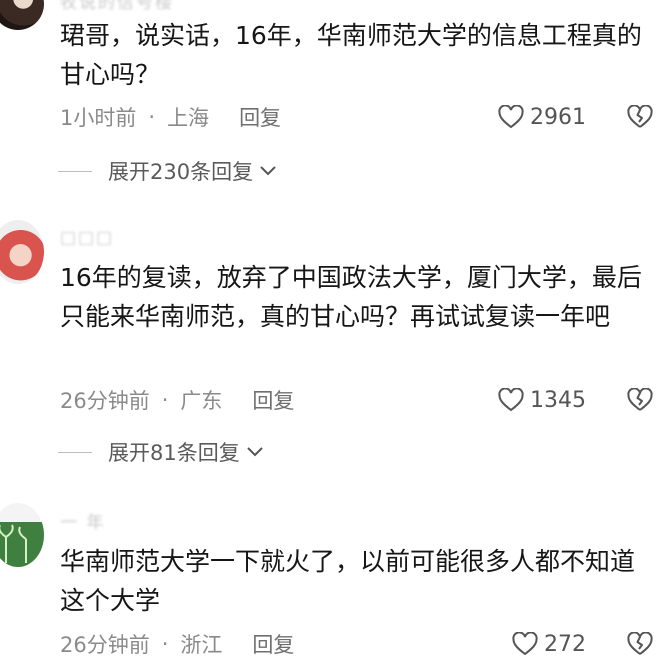 The height and width of the screenshot is (668, 660). Describe the element at coordinates (565, 644) in the screenshot. I see `like-count: 272` at that location.